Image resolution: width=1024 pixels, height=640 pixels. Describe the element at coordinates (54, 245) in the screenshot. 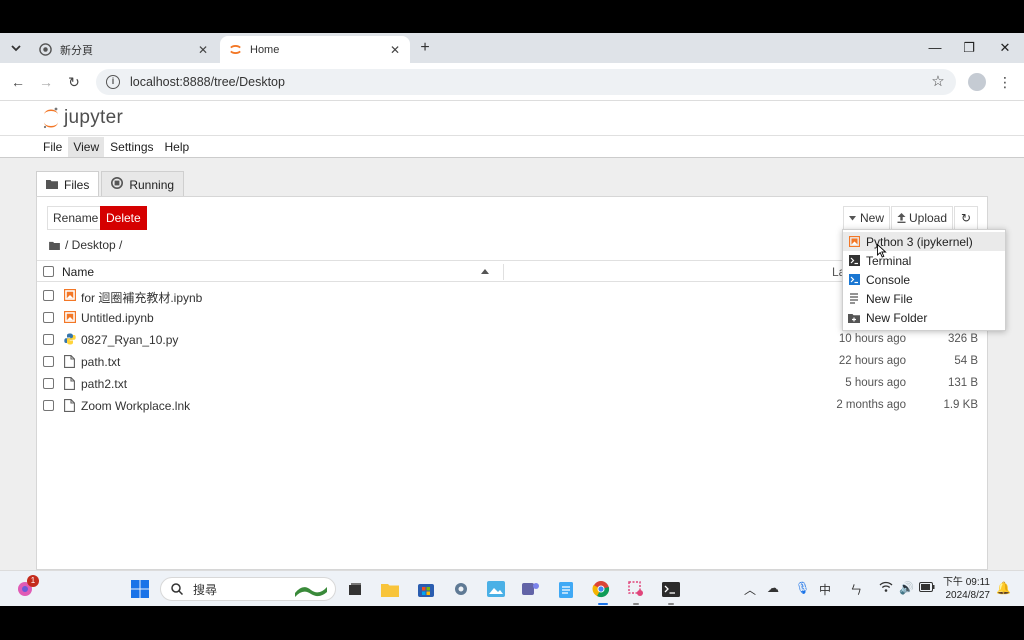

I see `folder-icon` at that location.